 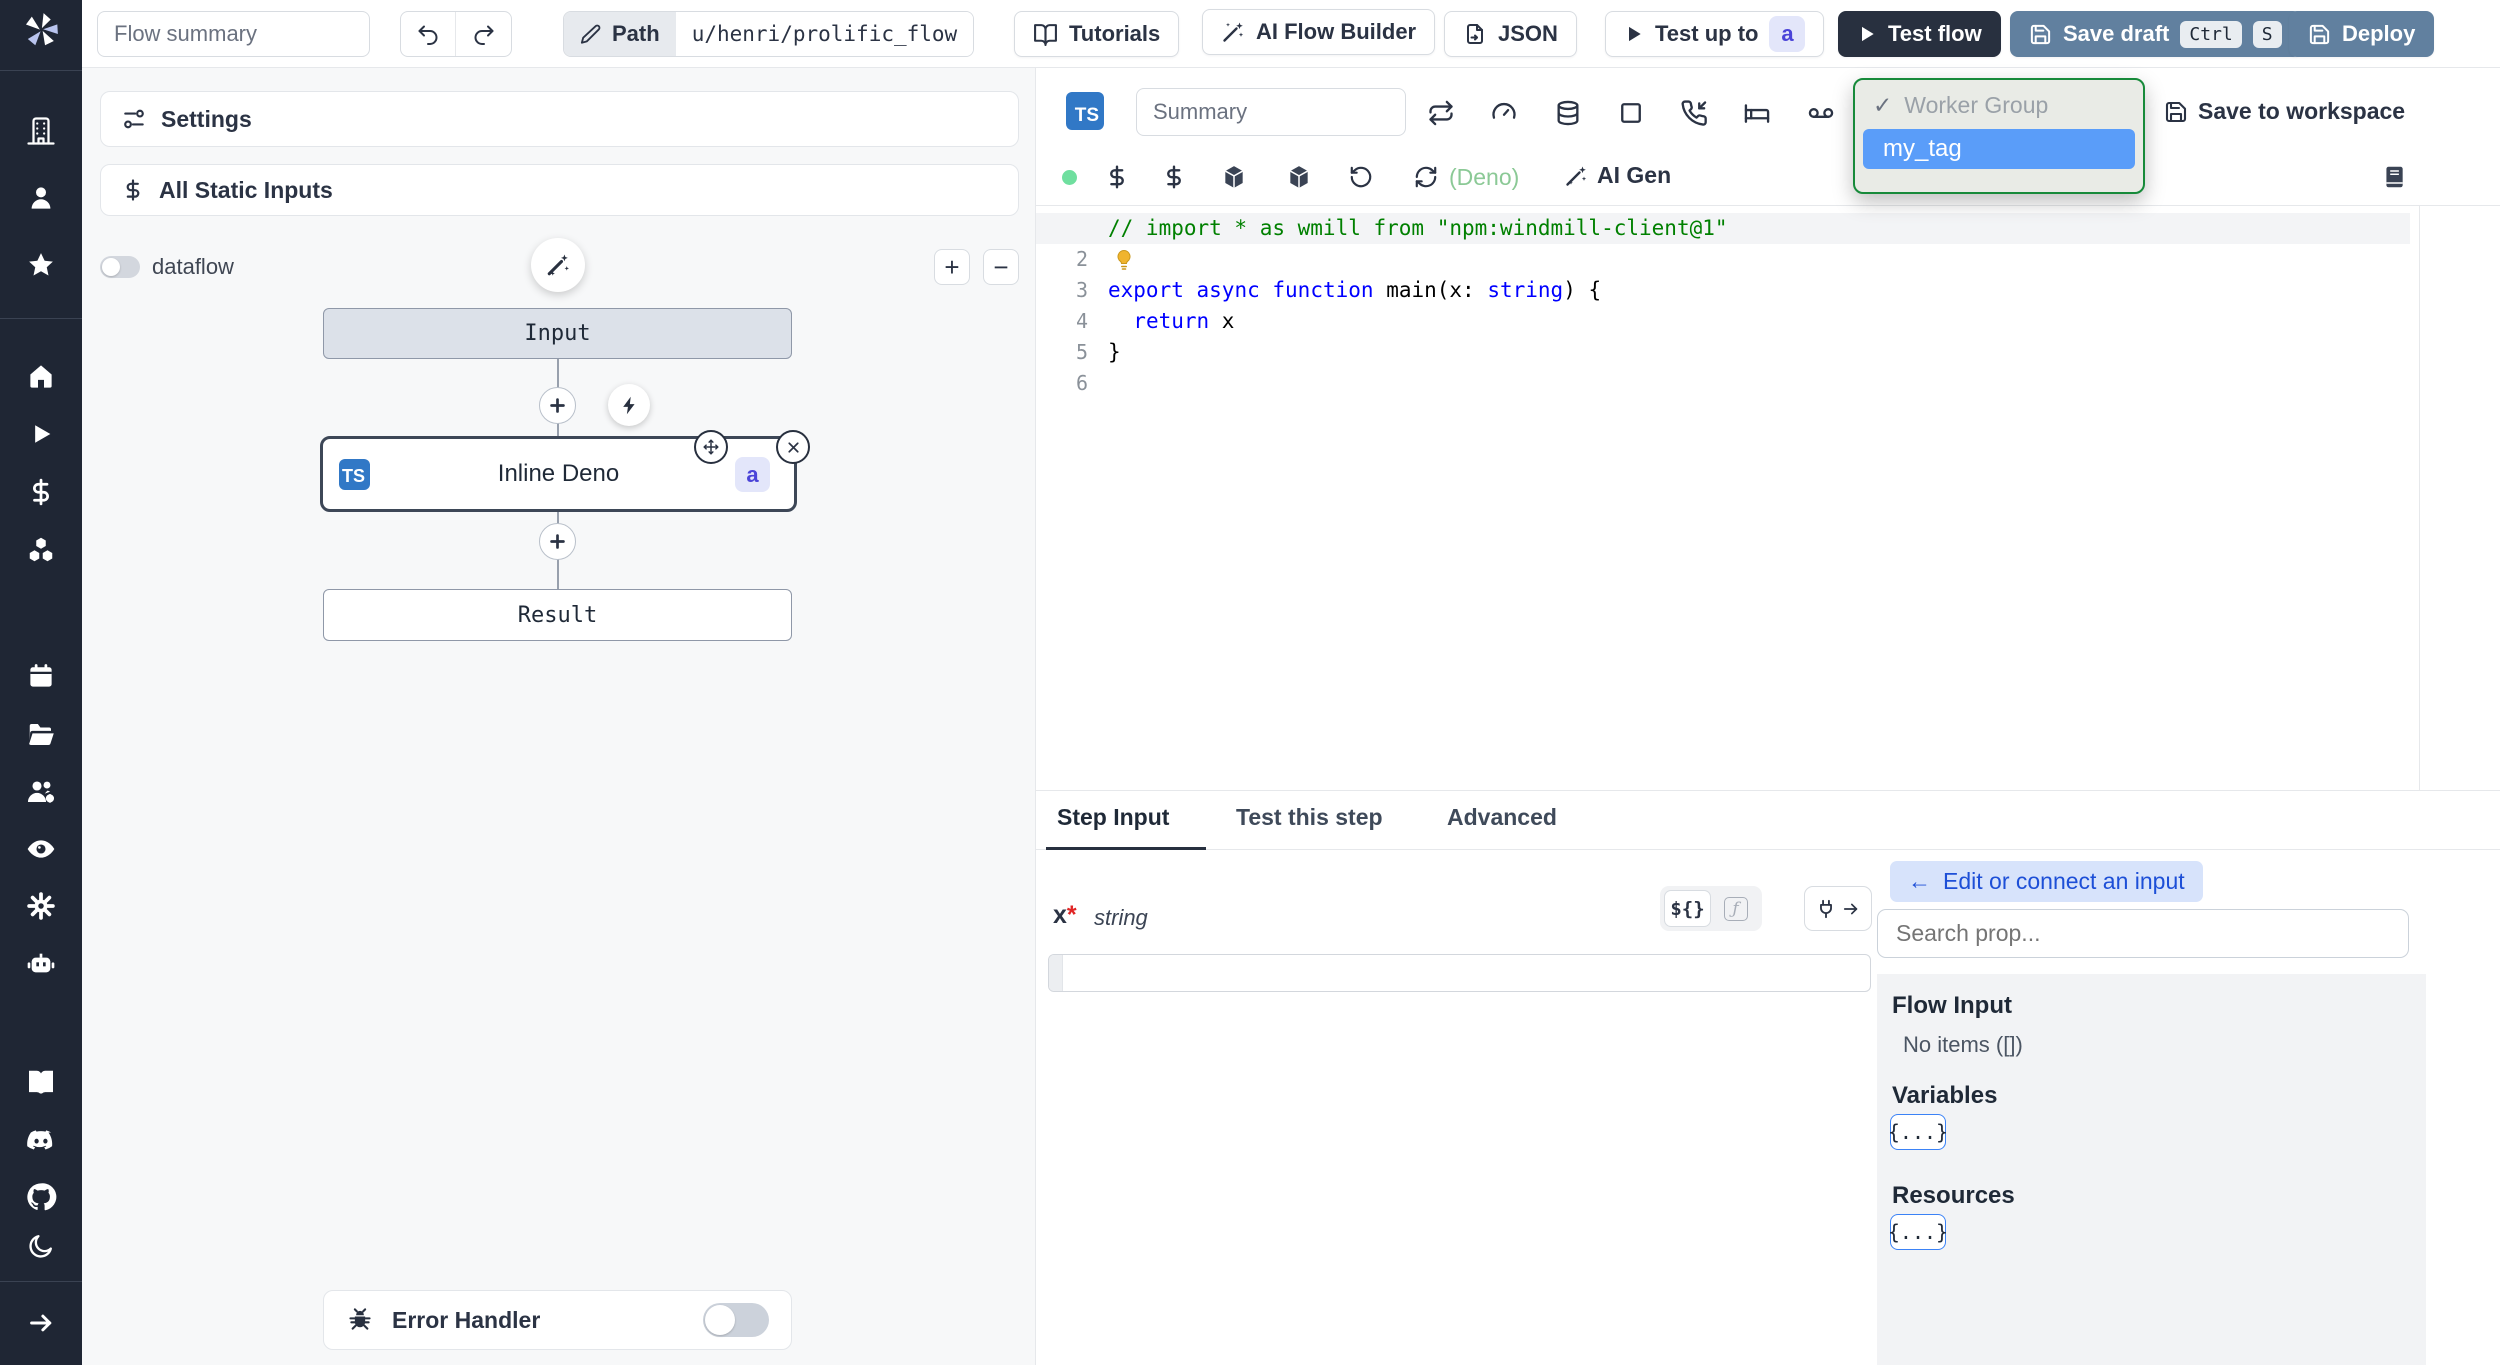 What do you see at coordinates (41, 492) in the screenshot?
I see `sidebar-item-variables` at bounding box center [41, 492].